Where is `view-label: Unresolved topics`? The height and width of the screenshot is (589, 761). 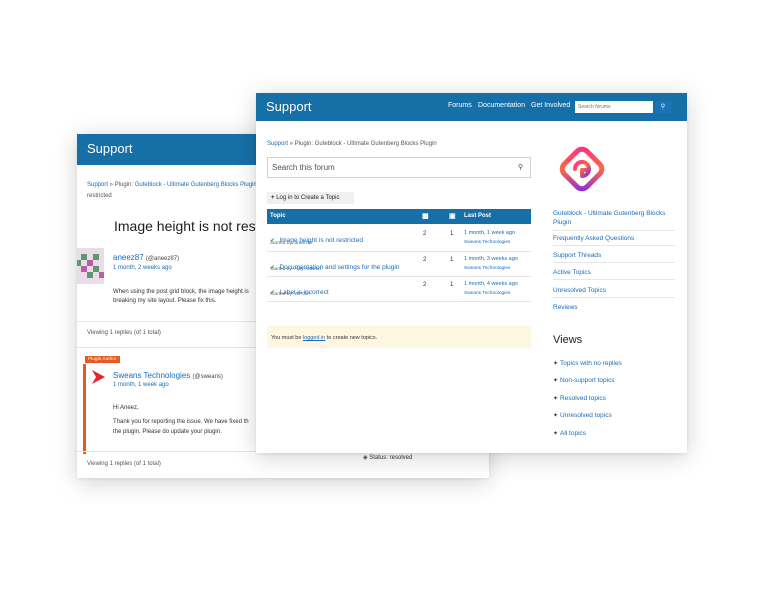 view-label: Unresolved topics is located at coordinates (586, 415).